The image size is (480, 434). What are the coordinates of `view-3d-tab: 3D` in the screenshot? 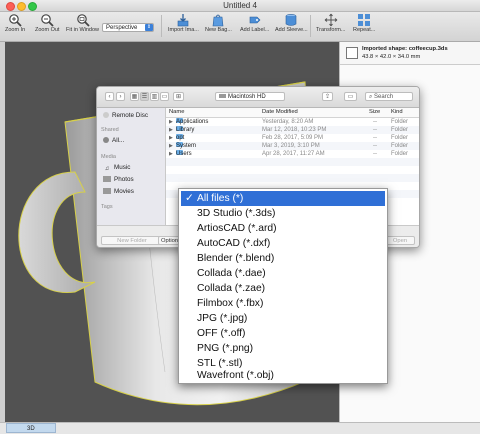 It's located at (31, 428).